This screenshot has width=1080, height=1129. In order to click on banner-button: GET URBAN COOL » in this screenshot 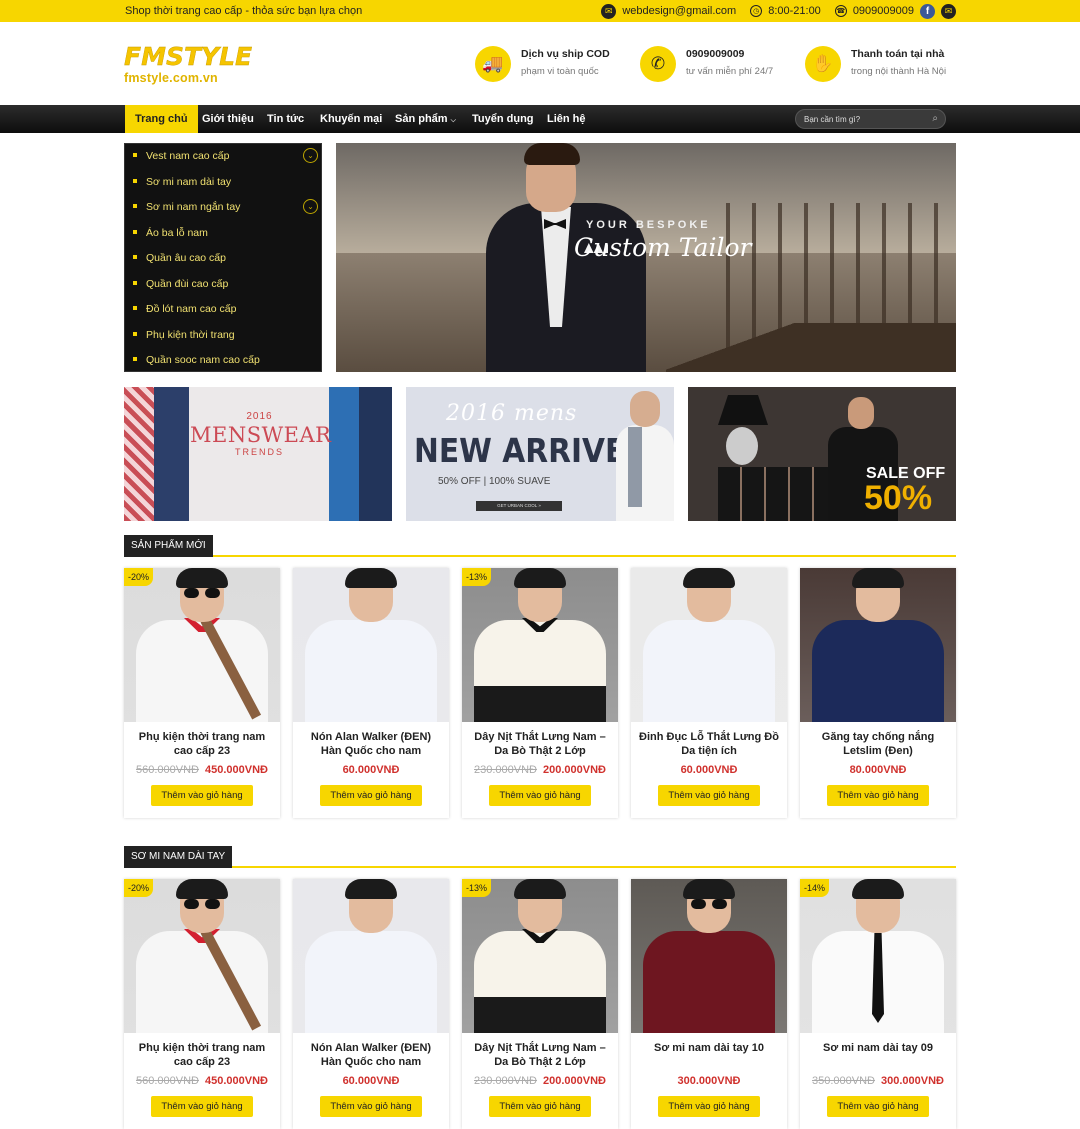, I will do `click(519, 506)`.